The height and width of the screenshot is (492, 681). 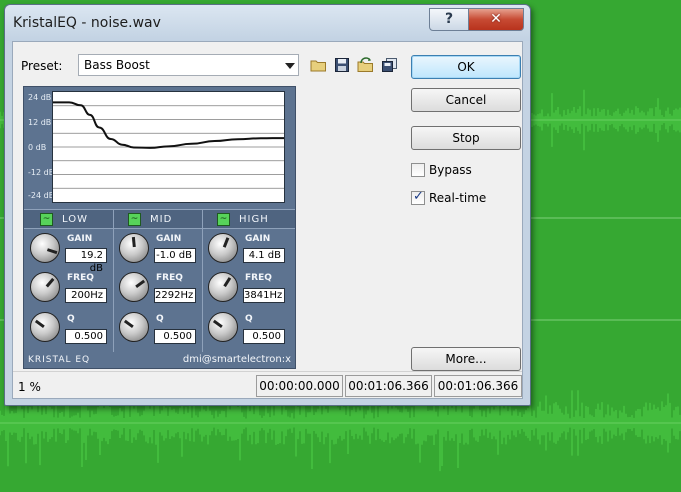 I want to click on high-freq-value: 3841Hz, so click(x=264, y=295).